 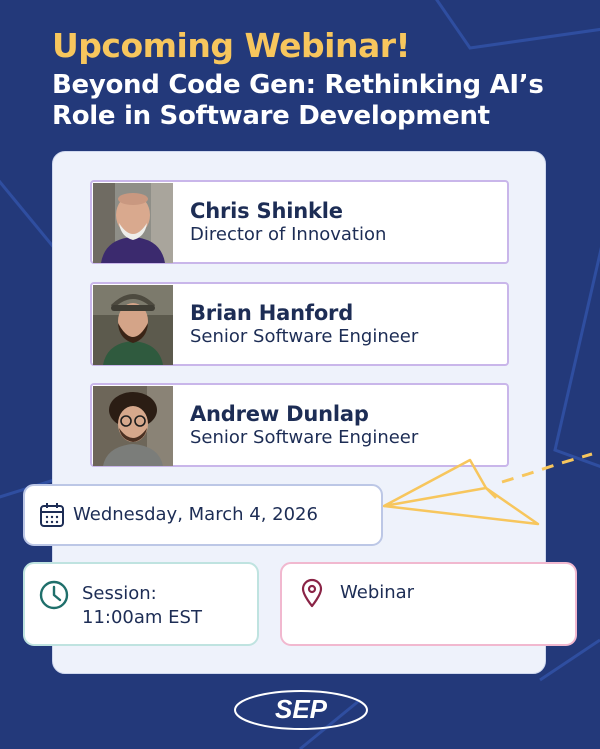 I want to click on location-pin-icon, so click(x=312, y=593).